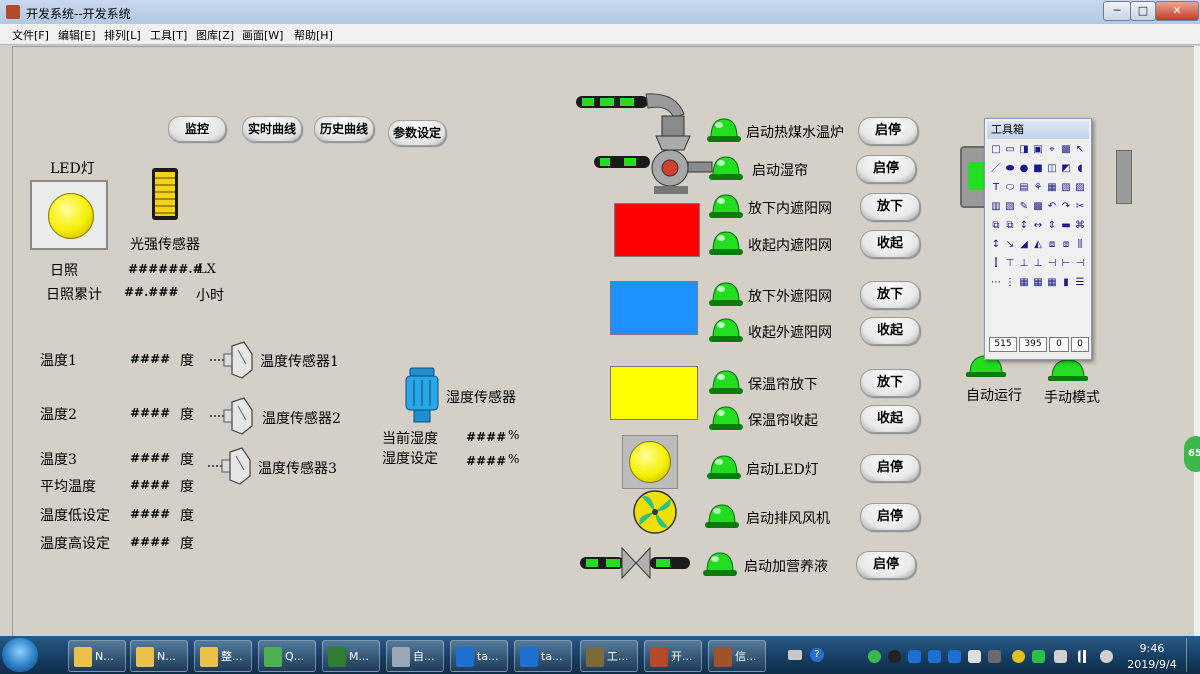  Describe the element at coordinates (886, 169) in the screenshot. I see `wet-curtain-button: 启停` at that location.